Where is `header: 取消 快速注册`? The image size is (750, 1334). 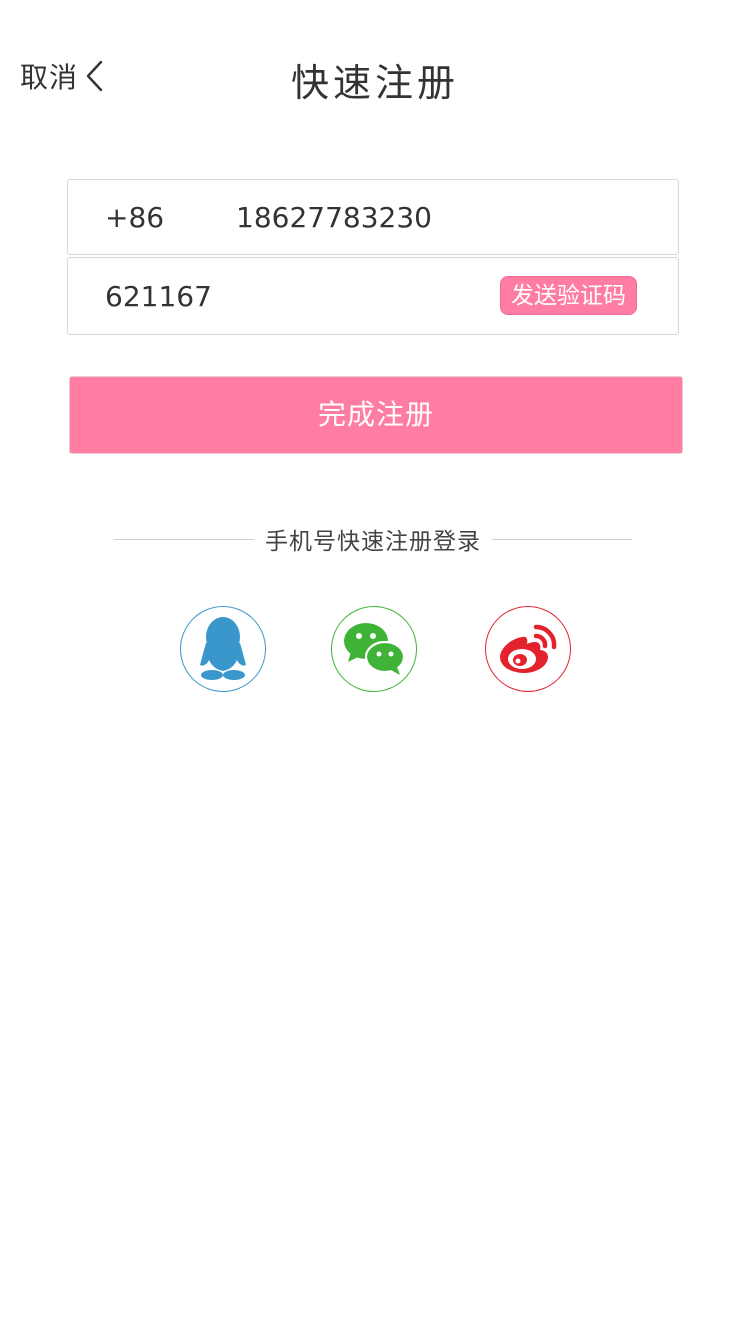
header: 取消 快速注册 is located at coordinates (375, 80).